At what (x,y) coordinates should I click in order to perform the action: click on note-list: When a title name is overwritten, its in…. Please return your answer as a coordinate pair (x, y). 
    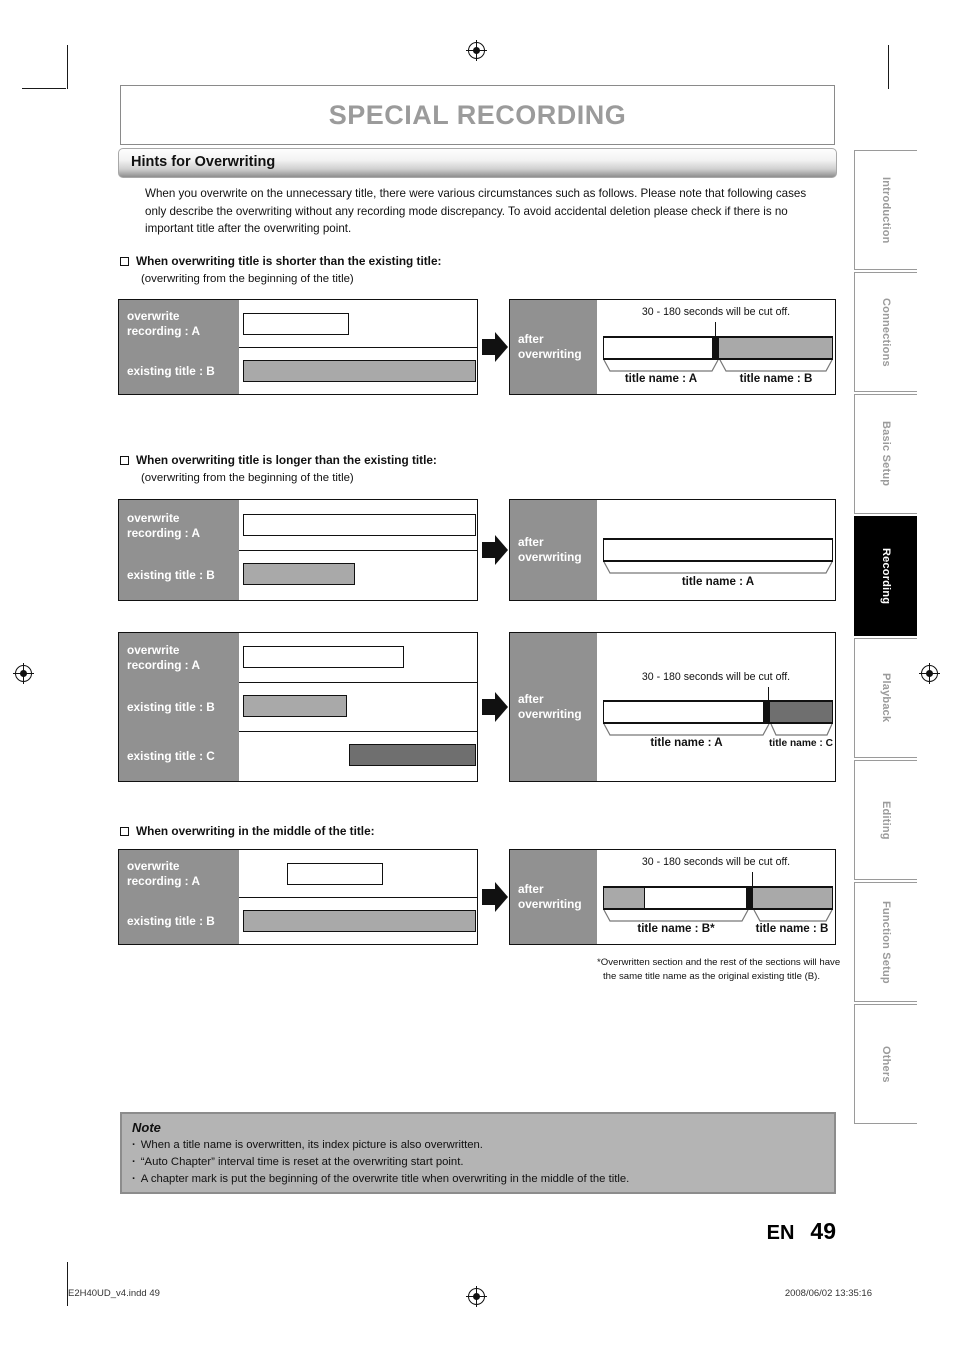
    Looking at the image, I should click on (478, 1162).